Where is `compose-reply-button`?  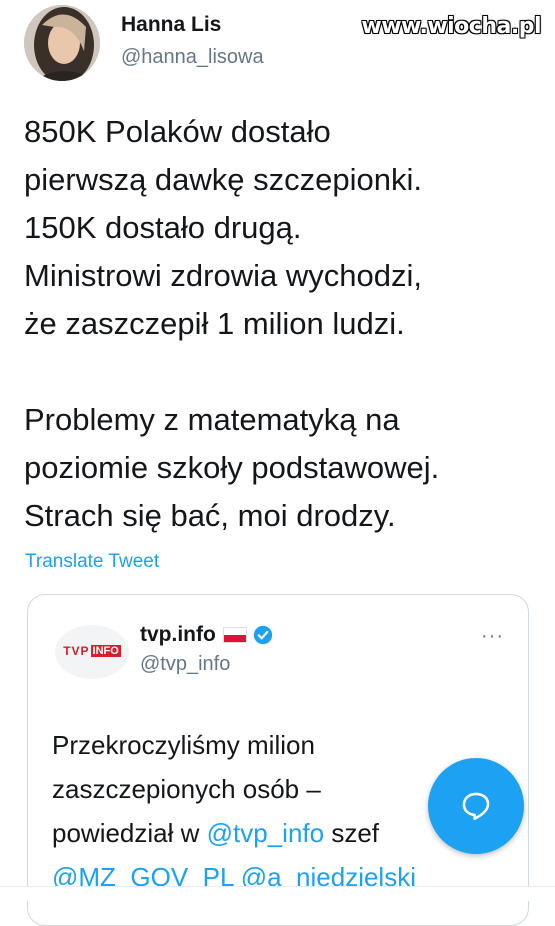
compose-reply-button is located at coordinates (476, 806).